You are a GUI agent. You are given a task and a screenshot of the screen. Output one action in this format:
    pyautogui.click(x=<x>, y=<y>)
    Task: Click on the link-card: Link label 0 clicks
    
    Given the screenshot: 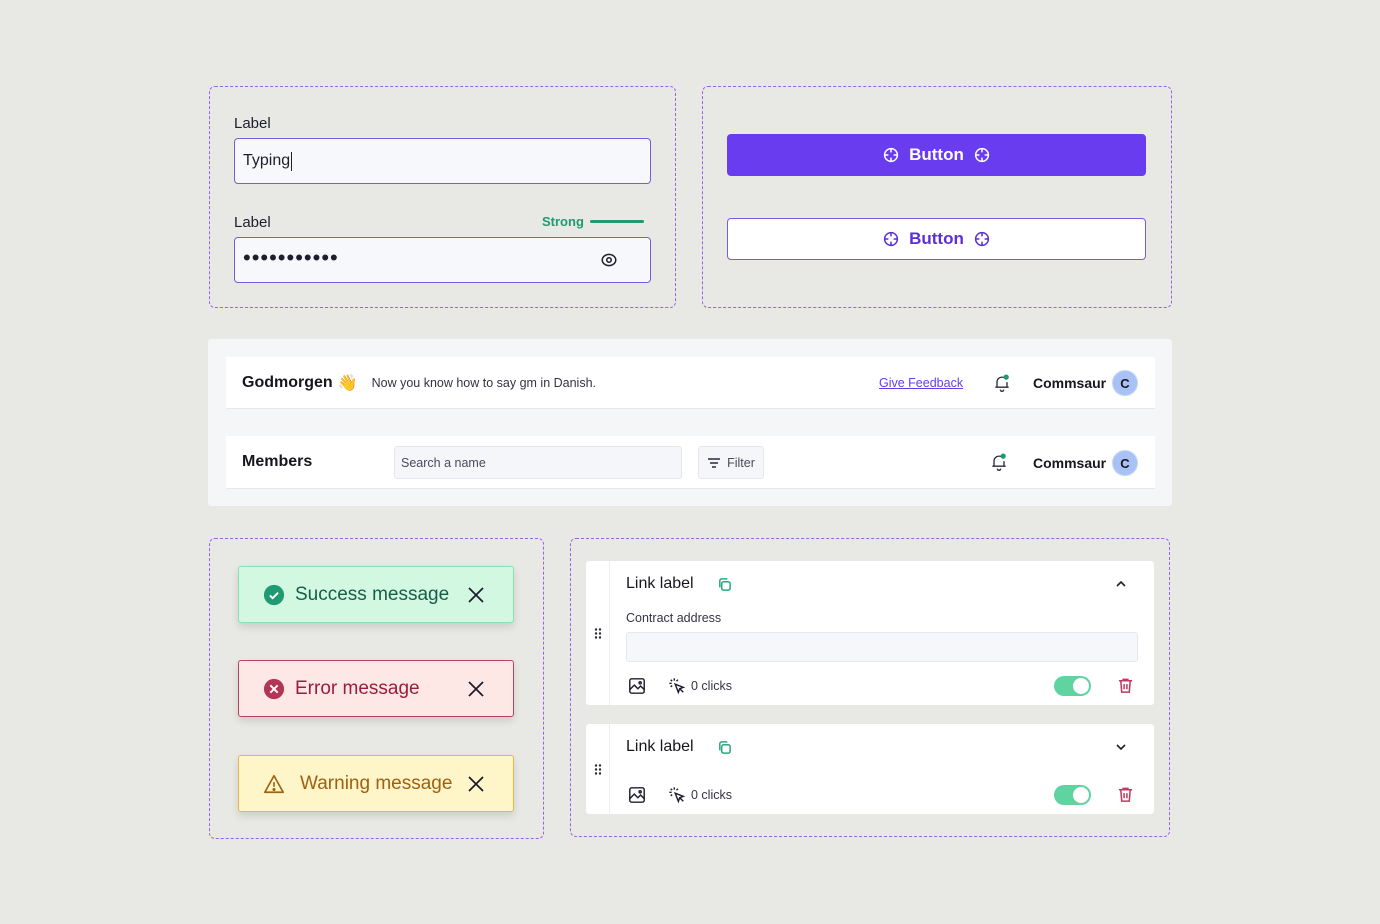 What is the action you would take?
    pyautogui.click(x=870, y=769)
    